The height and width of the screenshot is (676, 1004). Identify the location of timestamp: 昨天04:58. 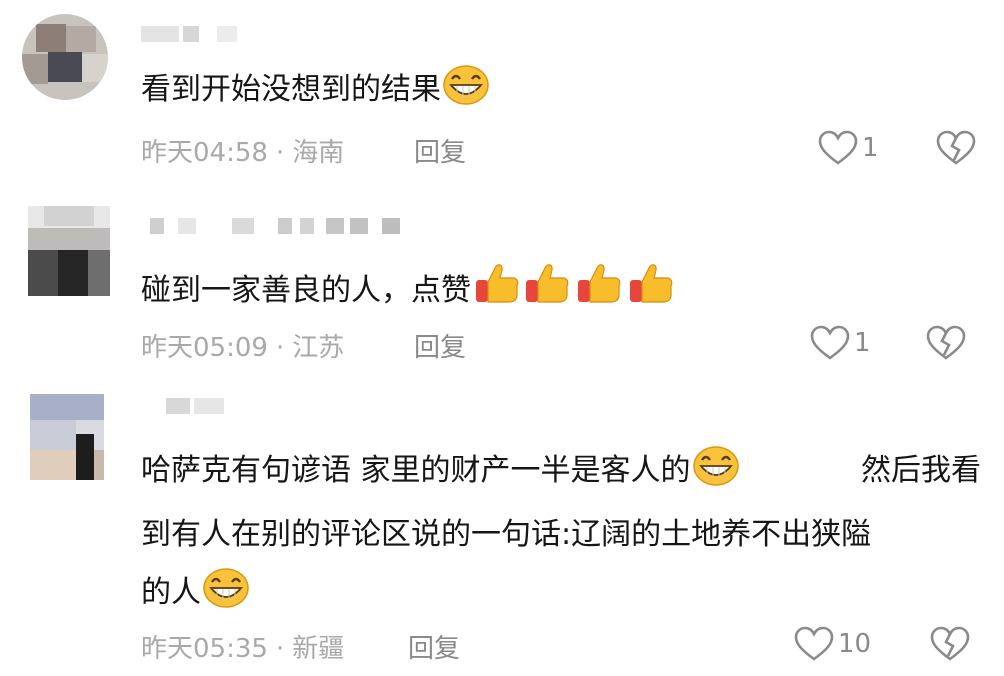
(204, 153).